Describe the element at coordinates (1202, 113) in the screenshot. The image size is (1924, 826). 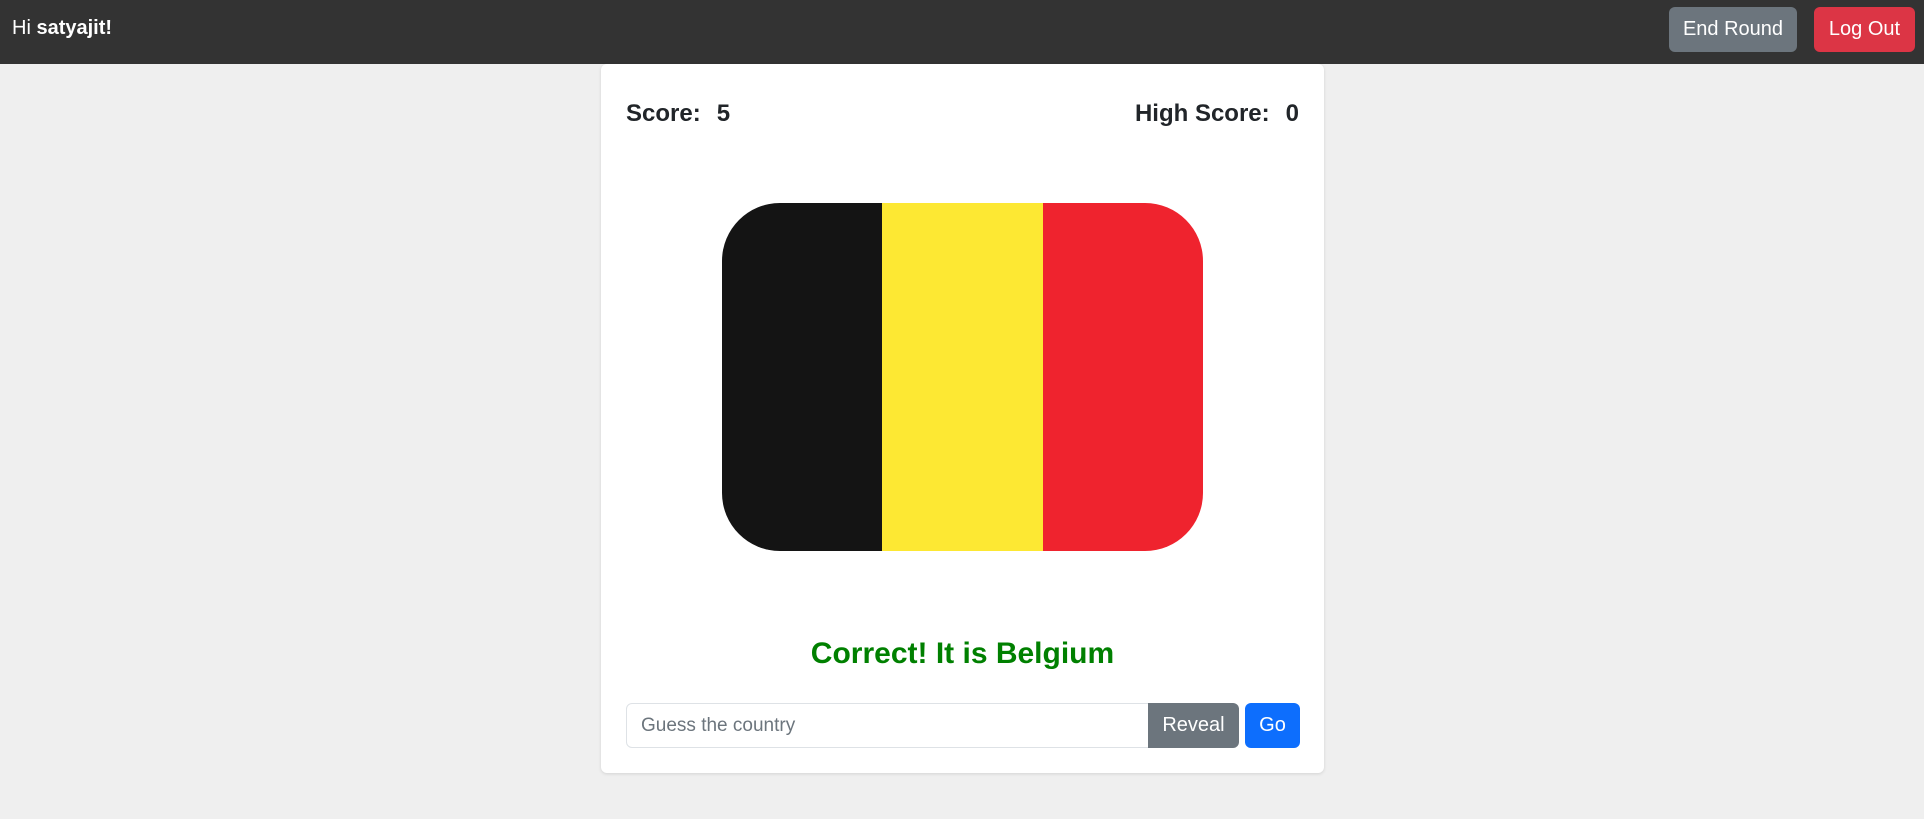
I see `high-score-label: High Score:` at that location.